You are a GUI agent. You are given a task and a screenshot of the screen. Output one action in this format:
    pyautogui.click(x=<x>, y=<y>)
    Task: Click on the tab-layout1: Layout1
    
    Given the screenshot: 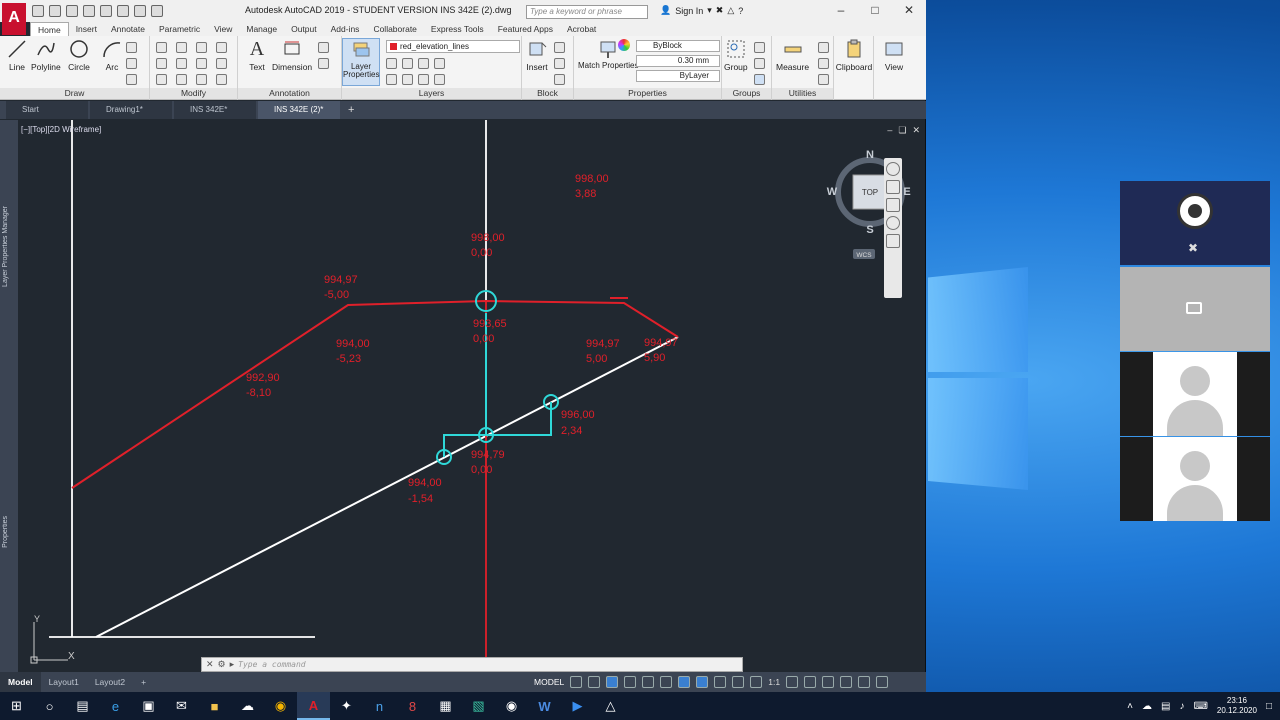 What is the action you would take?
    pyautogui.click(x=64, y=682)
    